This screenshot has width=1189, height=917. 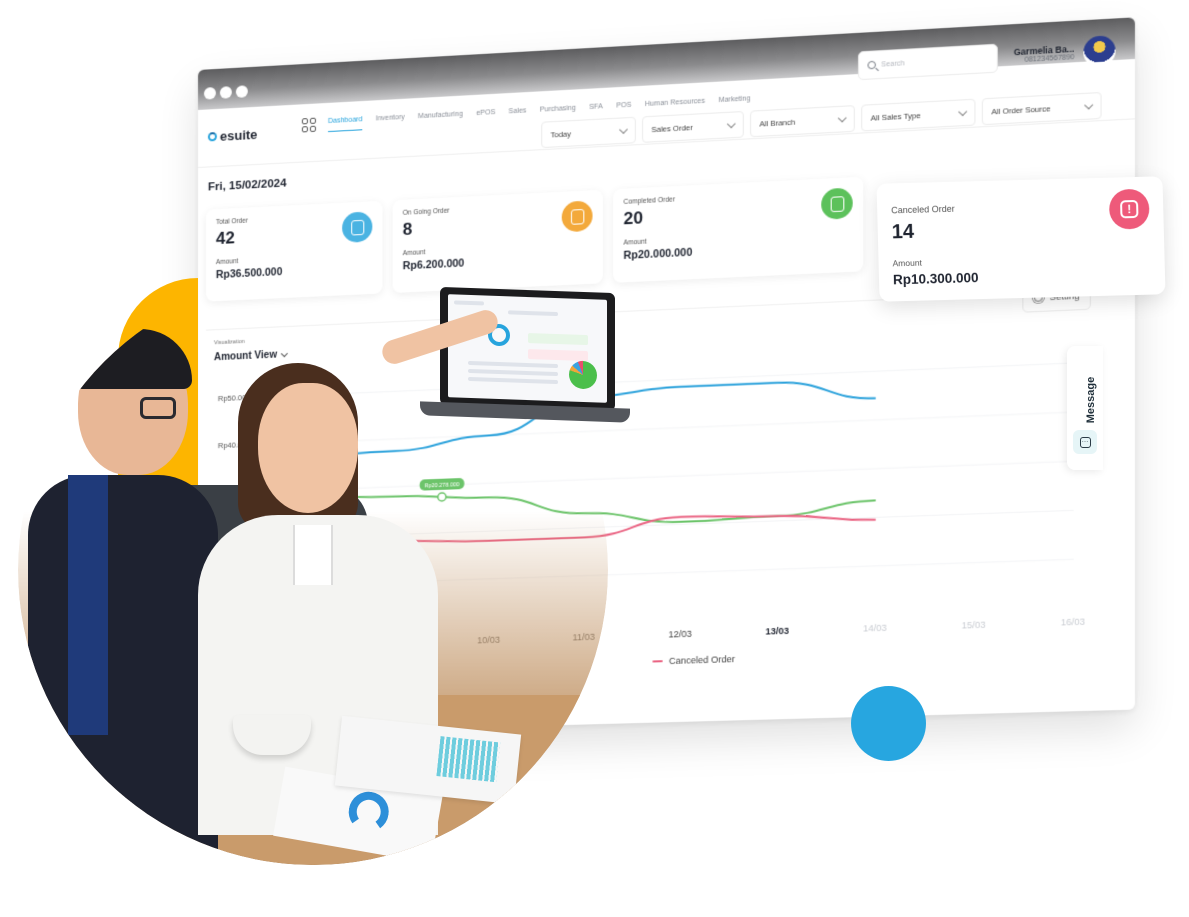 I want to click on x-tick-label: 12/03, so click(x=680, y=634).